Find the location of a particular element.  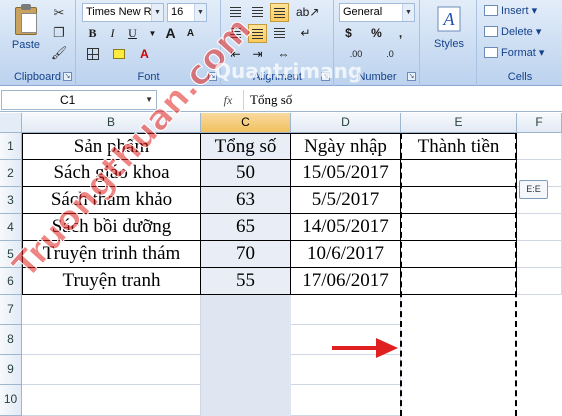

clipboard-launcher-icon: ↘ is located at coordinates (67, 76).